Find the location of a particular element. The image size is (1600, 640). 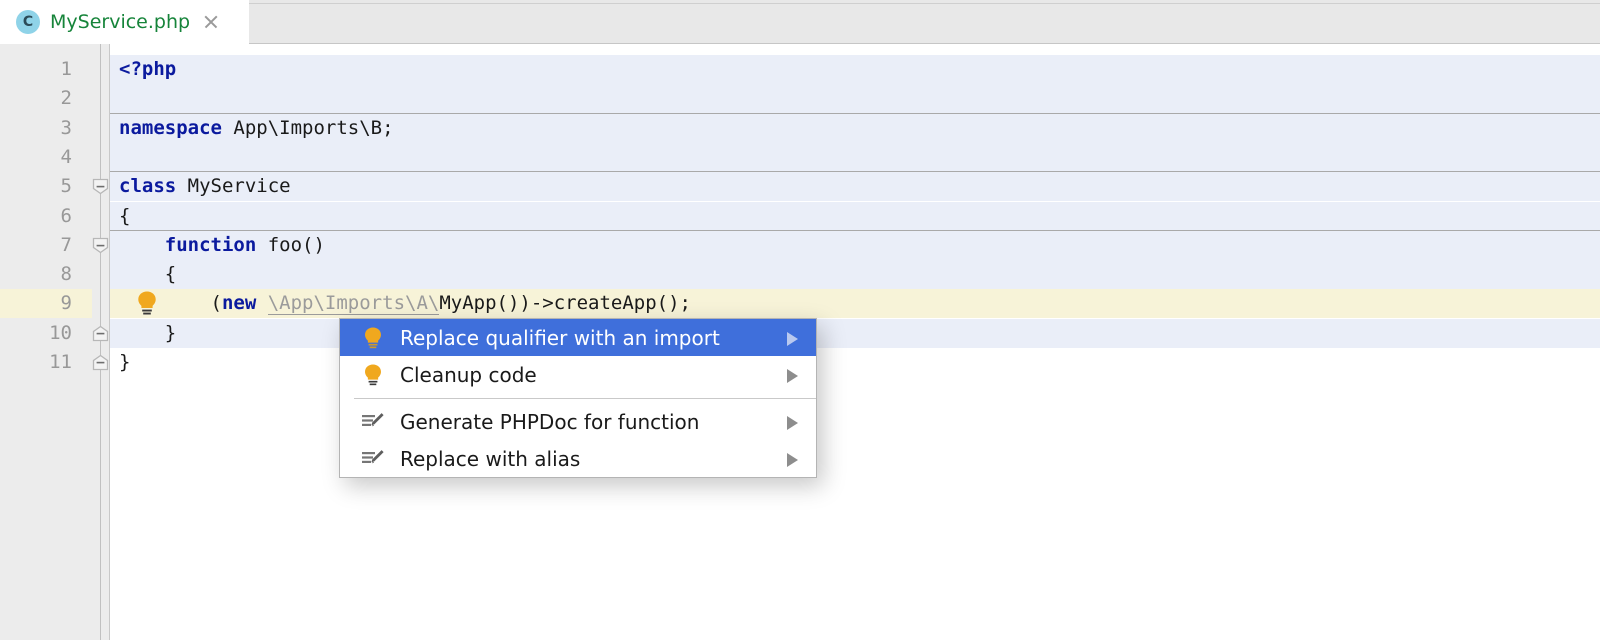

php-class-icon: C is located at coordinates (28, 22).